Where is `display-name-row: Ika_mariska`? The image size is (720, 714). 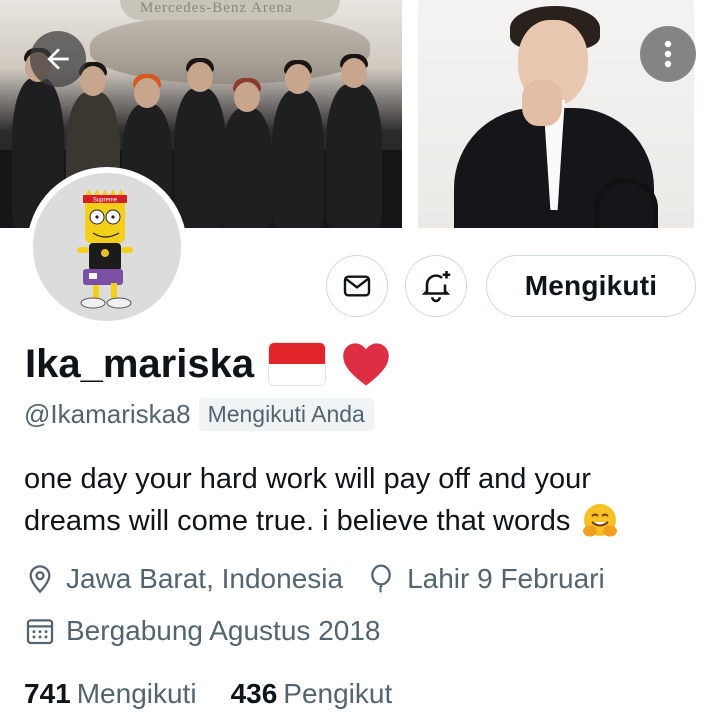
display-name-row: Ika_mariska is located at coordinates (208, 364).